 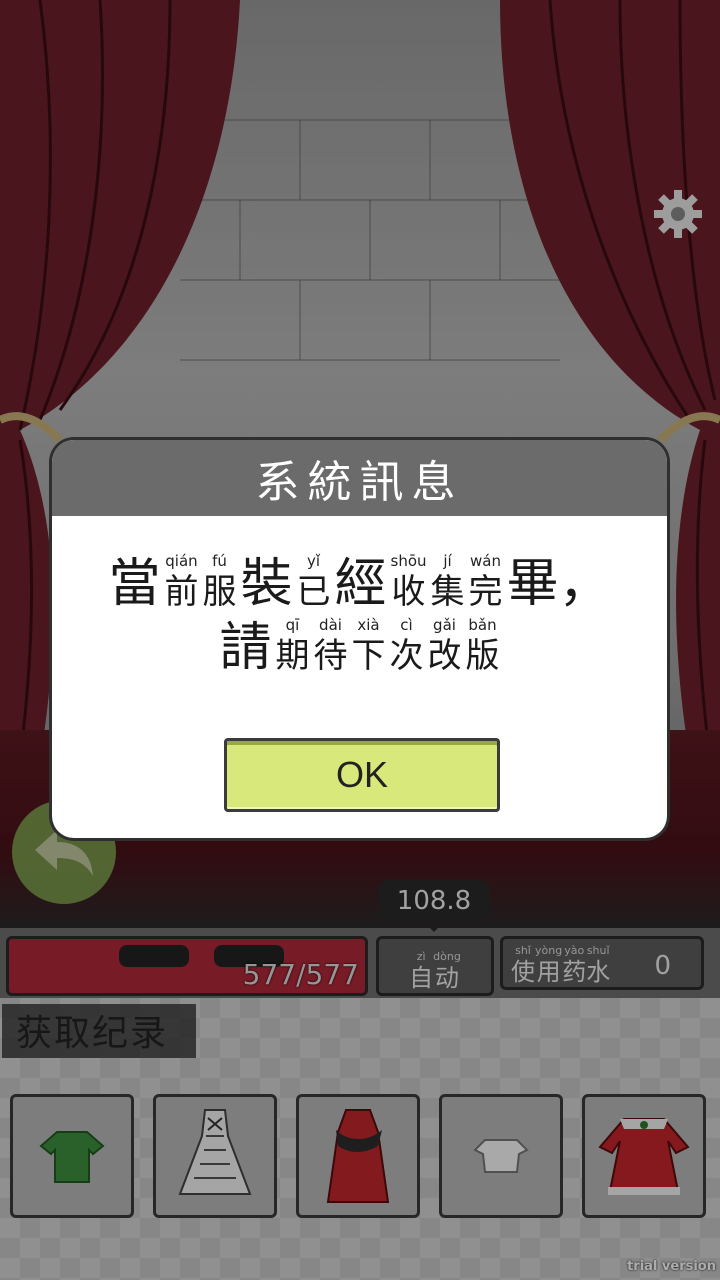 What do you see at coordinates (368, 656) in the screenshot?
I see `hanzi: 下` at bounding box center [368, 656].